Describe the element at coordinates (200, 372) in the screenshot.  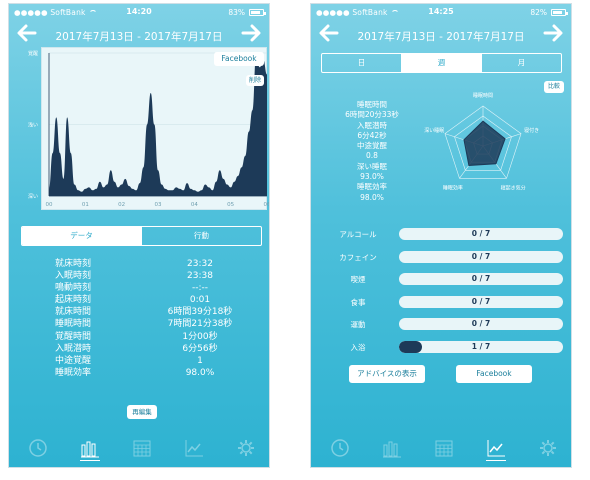
I see `stat-value: 98.0%` at that location.